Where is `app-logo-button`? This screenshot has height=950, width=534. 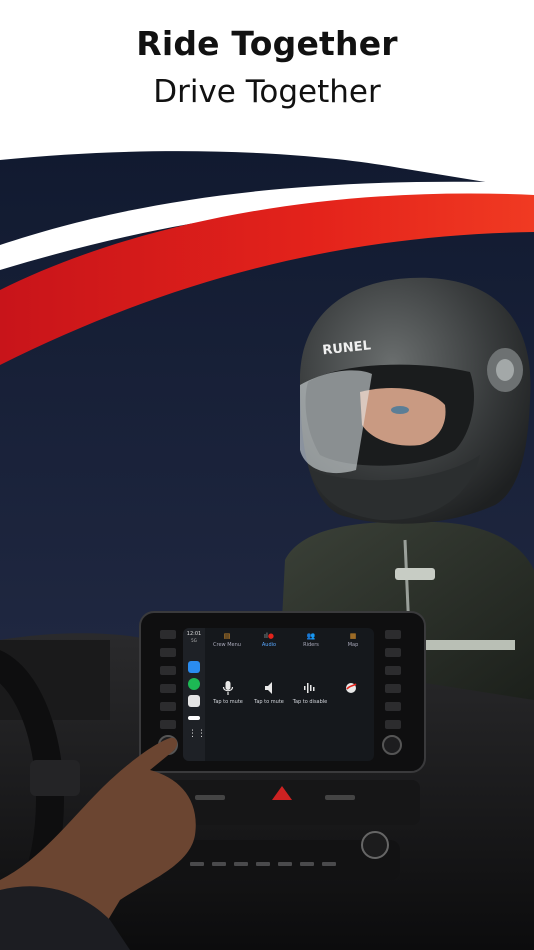
app-logo-button is located at coordinates (351, 688).